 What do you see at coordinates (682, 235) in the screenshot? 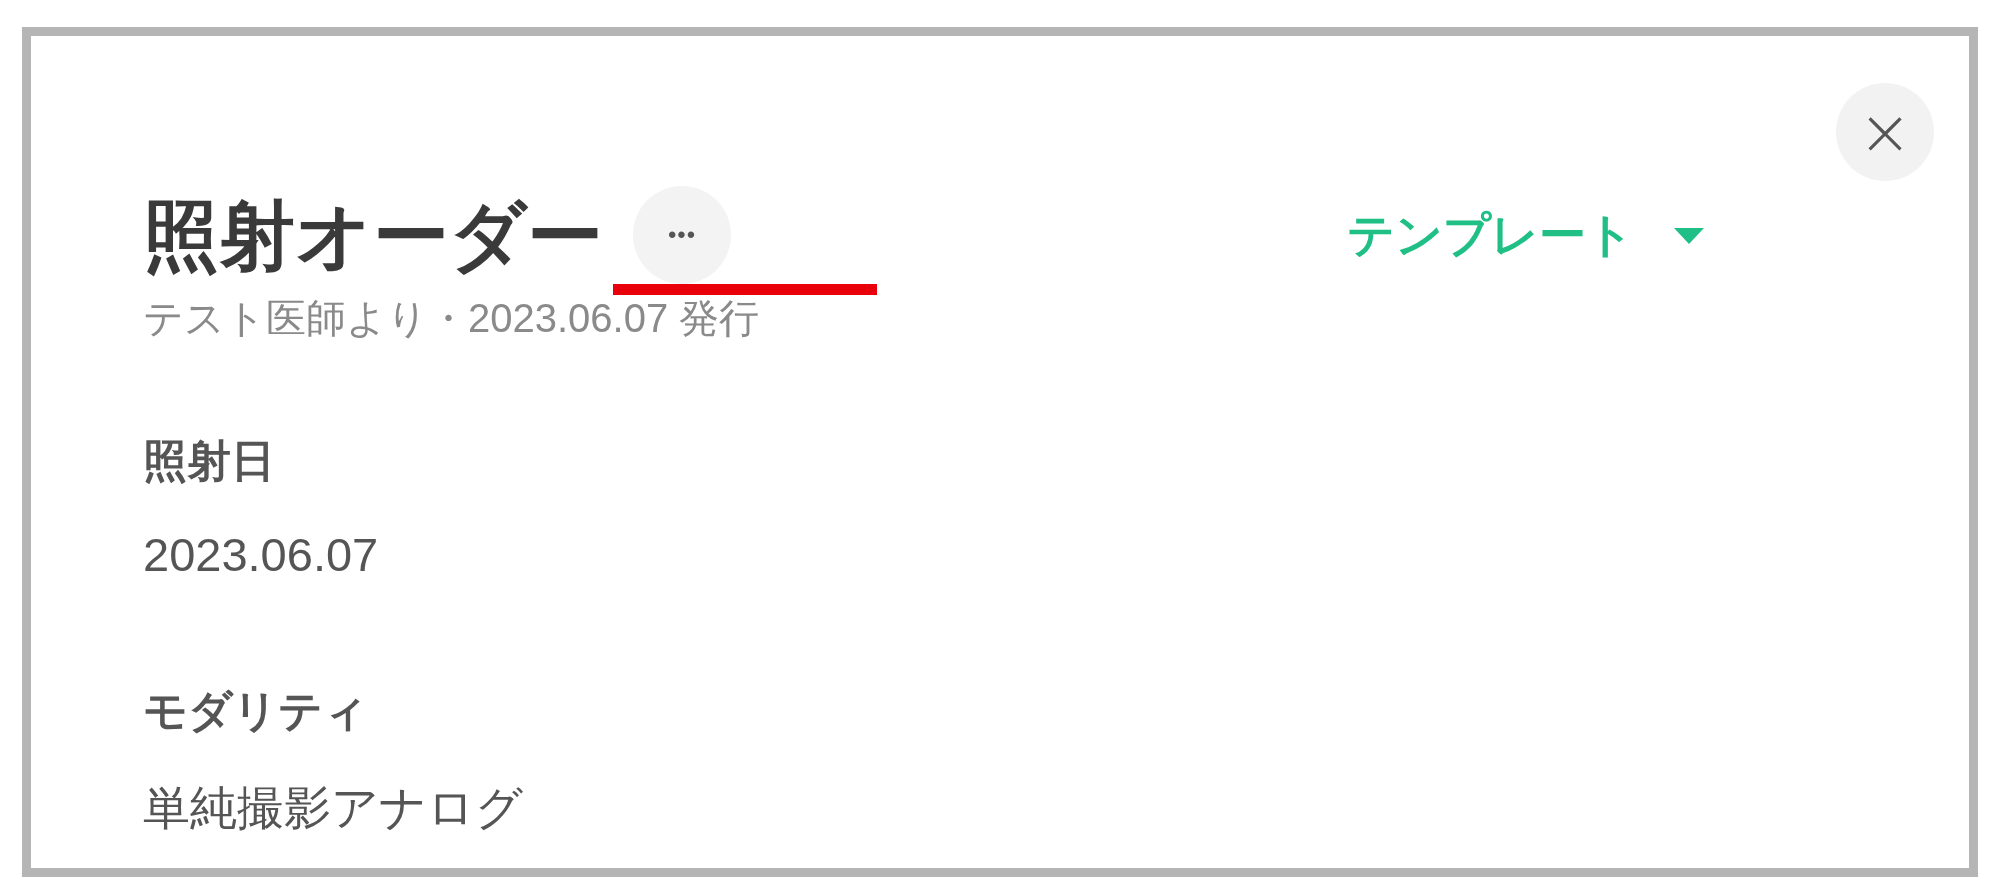
I see `more-button: •••` at bounding box center [682, 235].